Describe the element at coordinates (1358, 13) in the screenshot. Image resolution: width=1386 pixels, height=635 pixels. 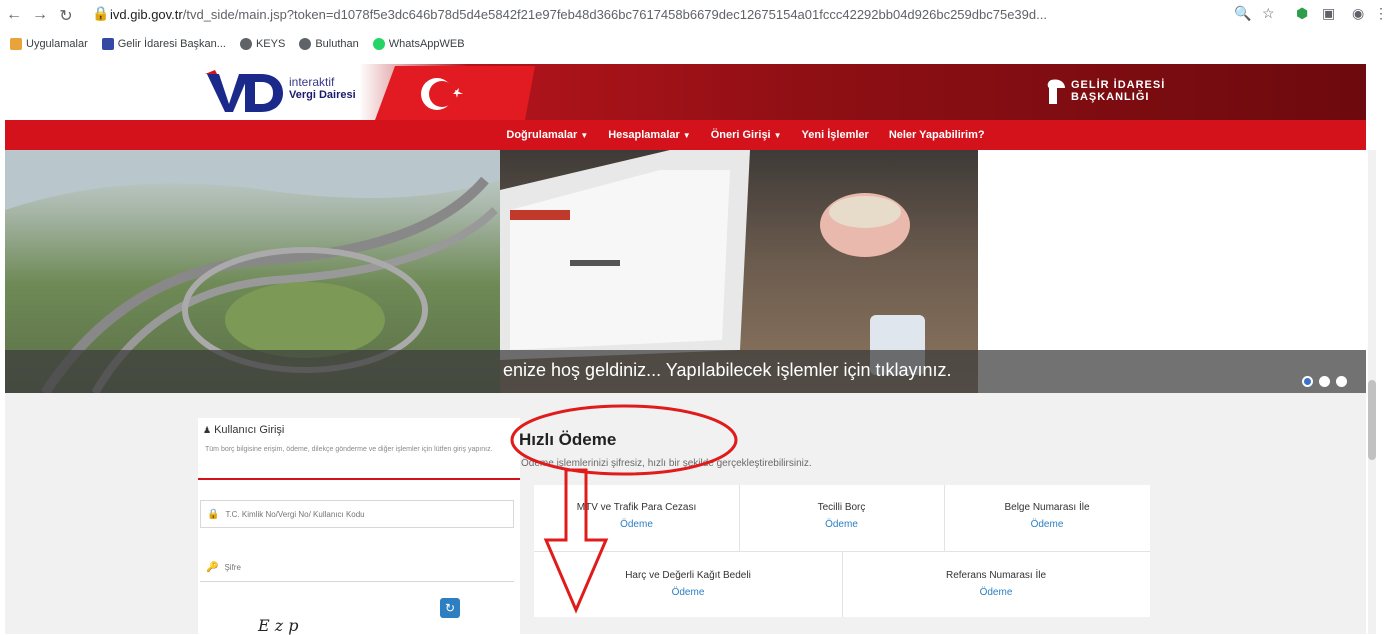
I see `profile-icon: ◉` at that location.